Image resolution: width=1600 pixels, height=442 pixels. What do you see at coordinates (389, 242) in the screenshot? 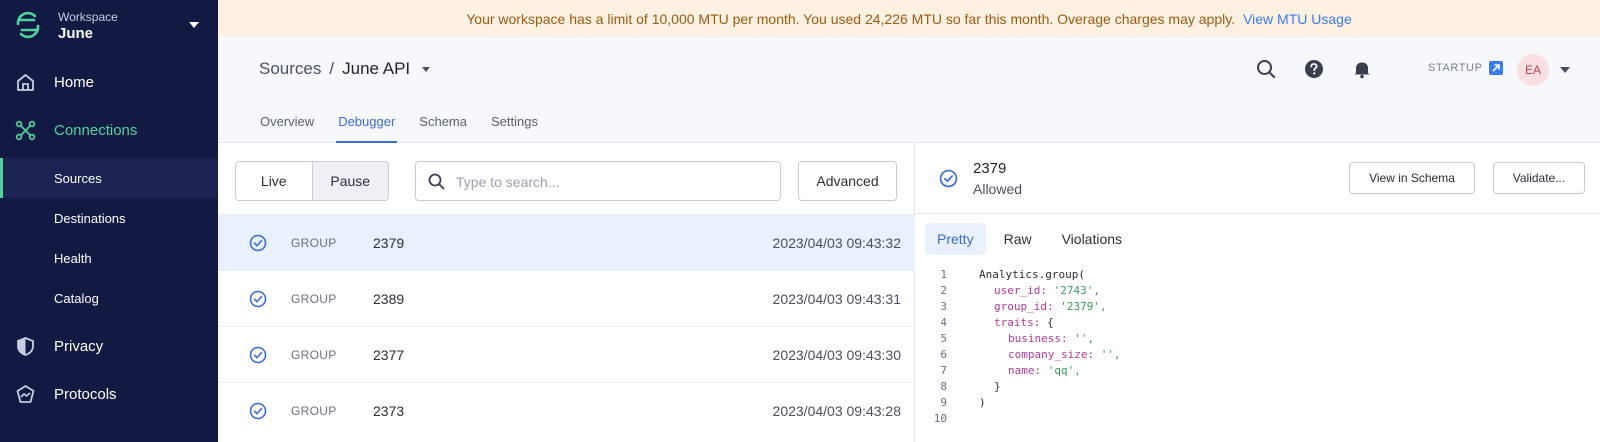
I see `event-id: 2379` at bounding box center [389, 242].